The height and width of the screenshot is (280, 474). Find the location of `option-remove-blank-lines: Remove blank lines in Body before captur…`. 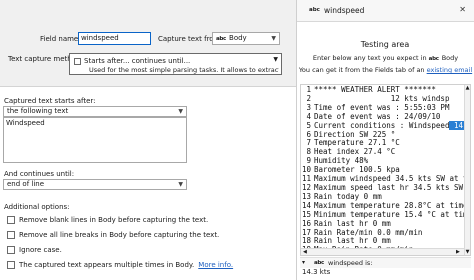

option-remove-blank-lines: Remove blank lines in Body before captur… is located at coordinates (107, 220).